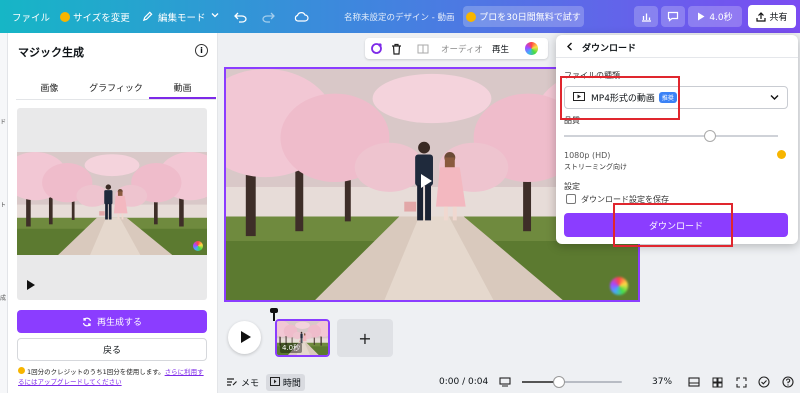  I want to click on plus-icon: +, so click(365, 338).